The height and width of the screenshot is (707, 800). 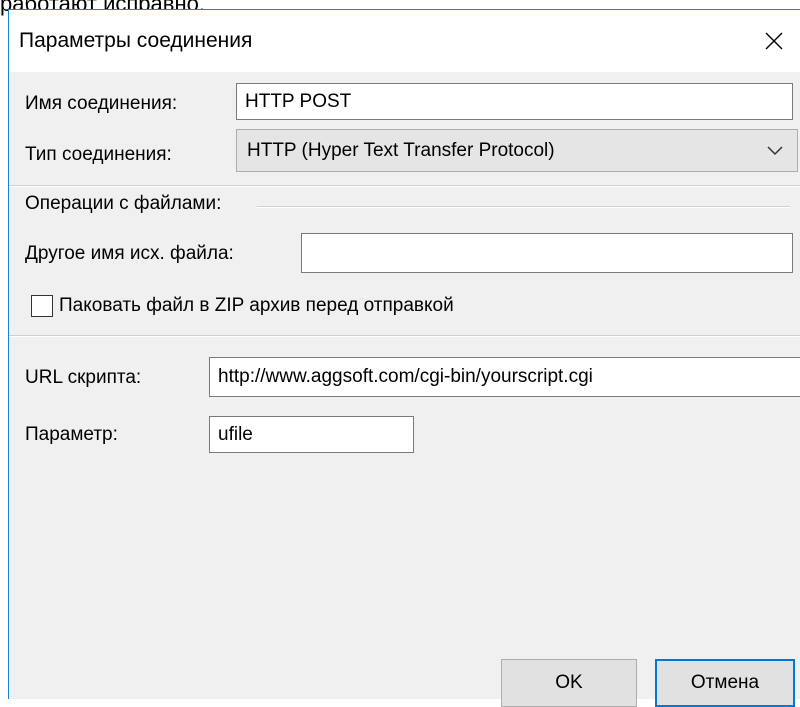 What do you see at coordinates (775, 150) in the screenshot?
I see `chevron-down-icon` at bounding box center [775, 150].